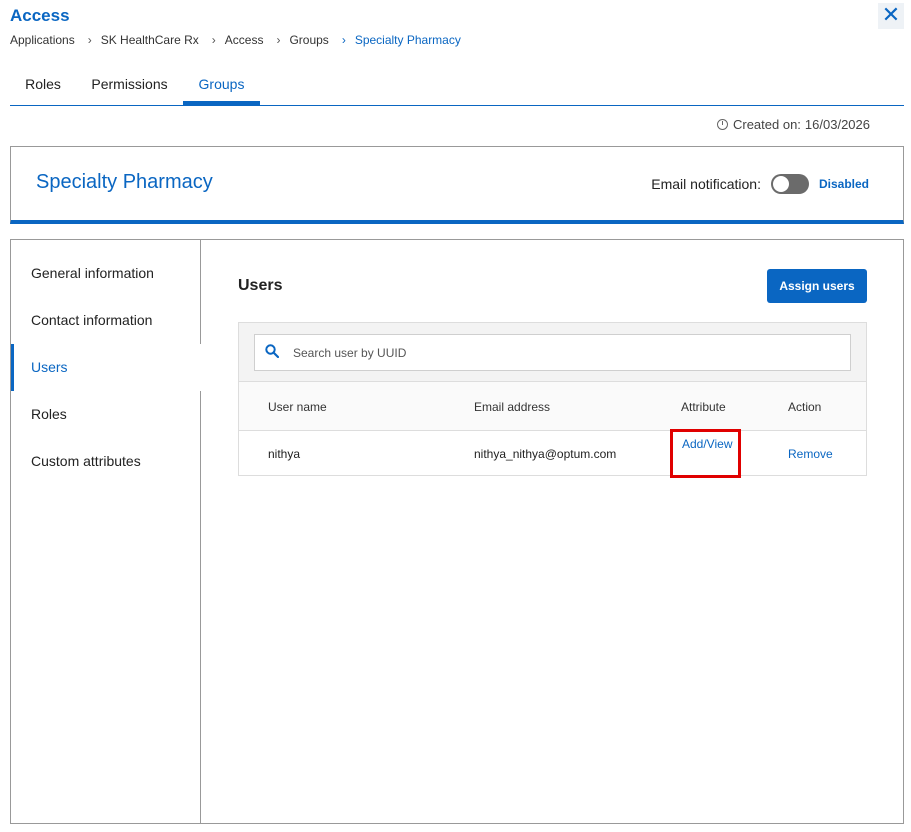 The height and width of the screenshot is (832, 911). What do you see at coordinates (703, 407) in the screenshot?
I see `column-header-attribute: Attribute` at bounding box center [703, 407].